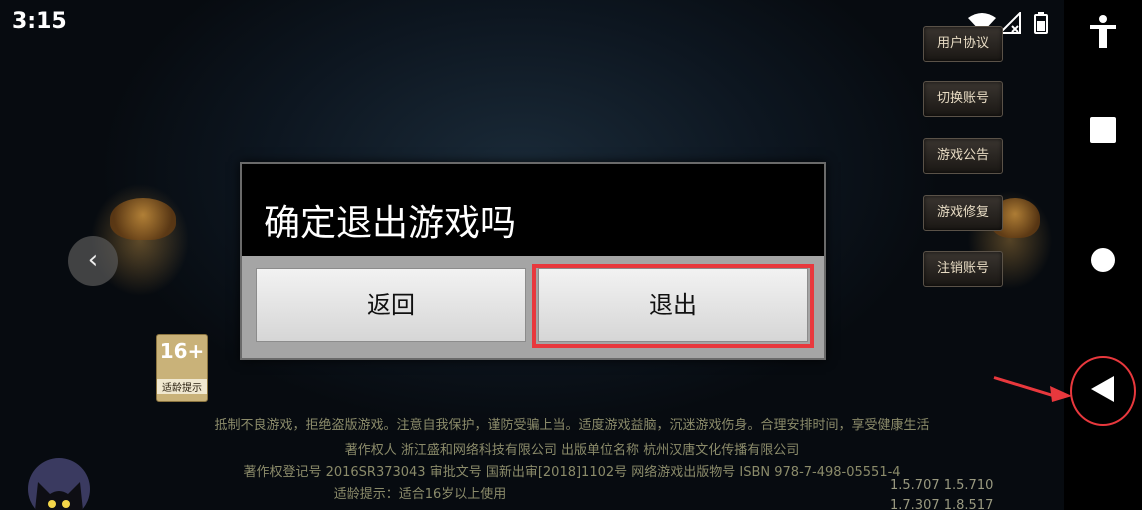 Image resolution: width=1142 pixels, height=510 pixels. I want to click on version-info: 1.5.707 1.5.710 1.7.307 1.8.517, so click(941, 493).